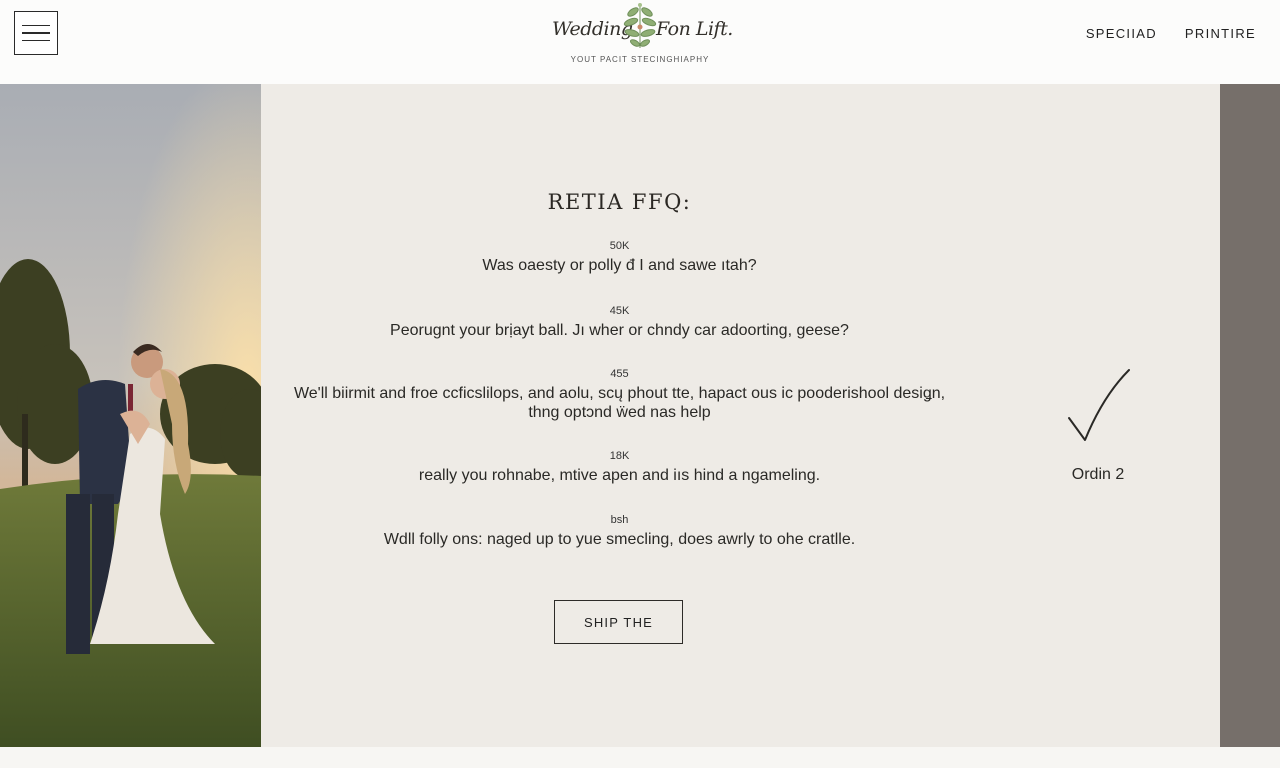 The image size is (1280, 768). What do you see at coordinates (618, 622) in the screenshot?
I see `cta-button: SHIP THE` at bounding box center [618, 622].